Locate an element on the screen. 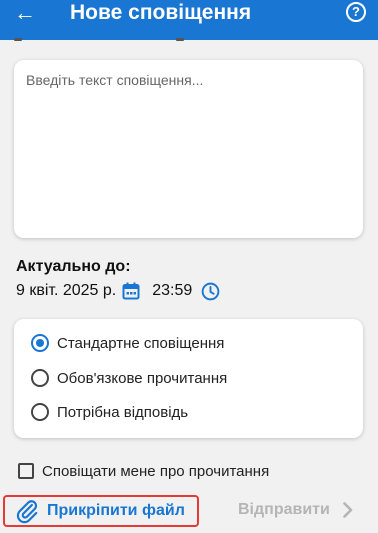 Image resolution: width=378 pixels, height=533 pixels. radio-option-mandatory-read: Обов'язкове прочитання is located at coordinates (129, 378).